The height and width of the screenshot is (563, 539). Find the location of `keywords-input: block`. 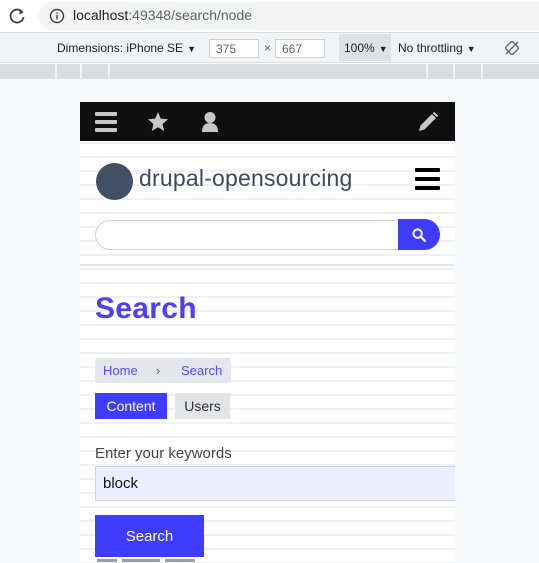

keywords-input: block is located at coordinates (275, 483).